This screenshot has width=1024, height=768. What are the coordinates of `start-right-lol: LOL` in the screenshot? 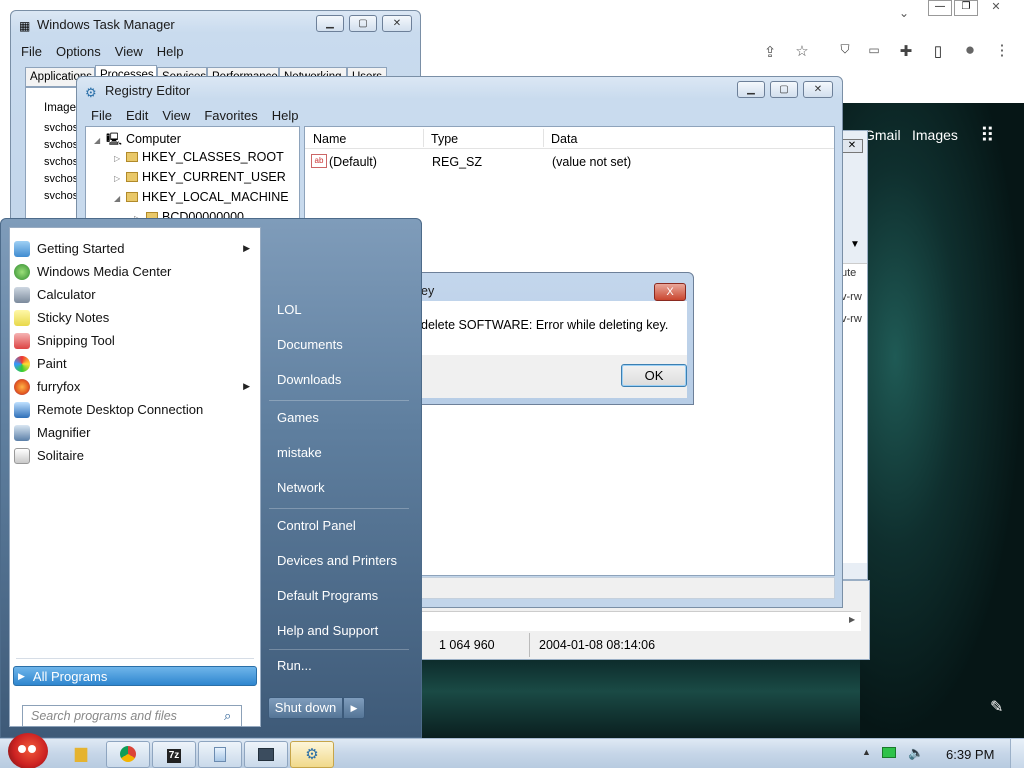 It's located at (289, 309).